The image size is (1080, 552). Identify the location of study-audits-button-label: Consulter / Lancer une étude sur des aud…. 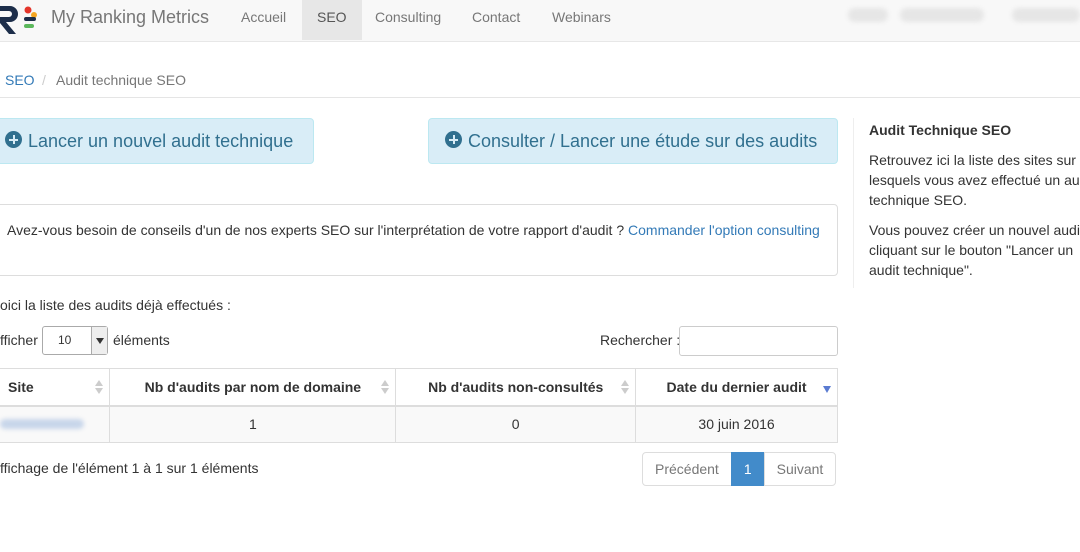
(643, 141).